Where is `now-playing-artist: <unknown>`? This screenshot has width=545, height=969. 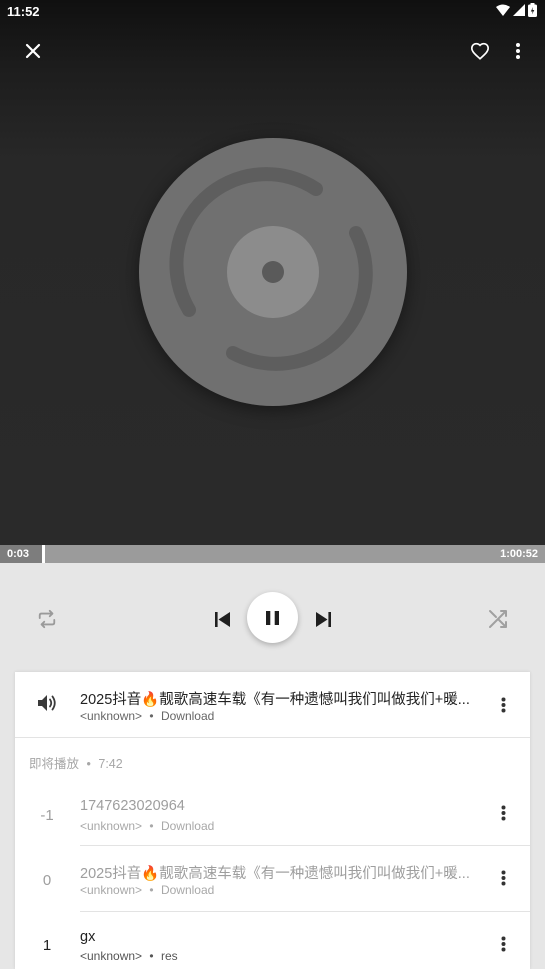 now-playing-artist: <unknown> is located at coordinates (111, 716).